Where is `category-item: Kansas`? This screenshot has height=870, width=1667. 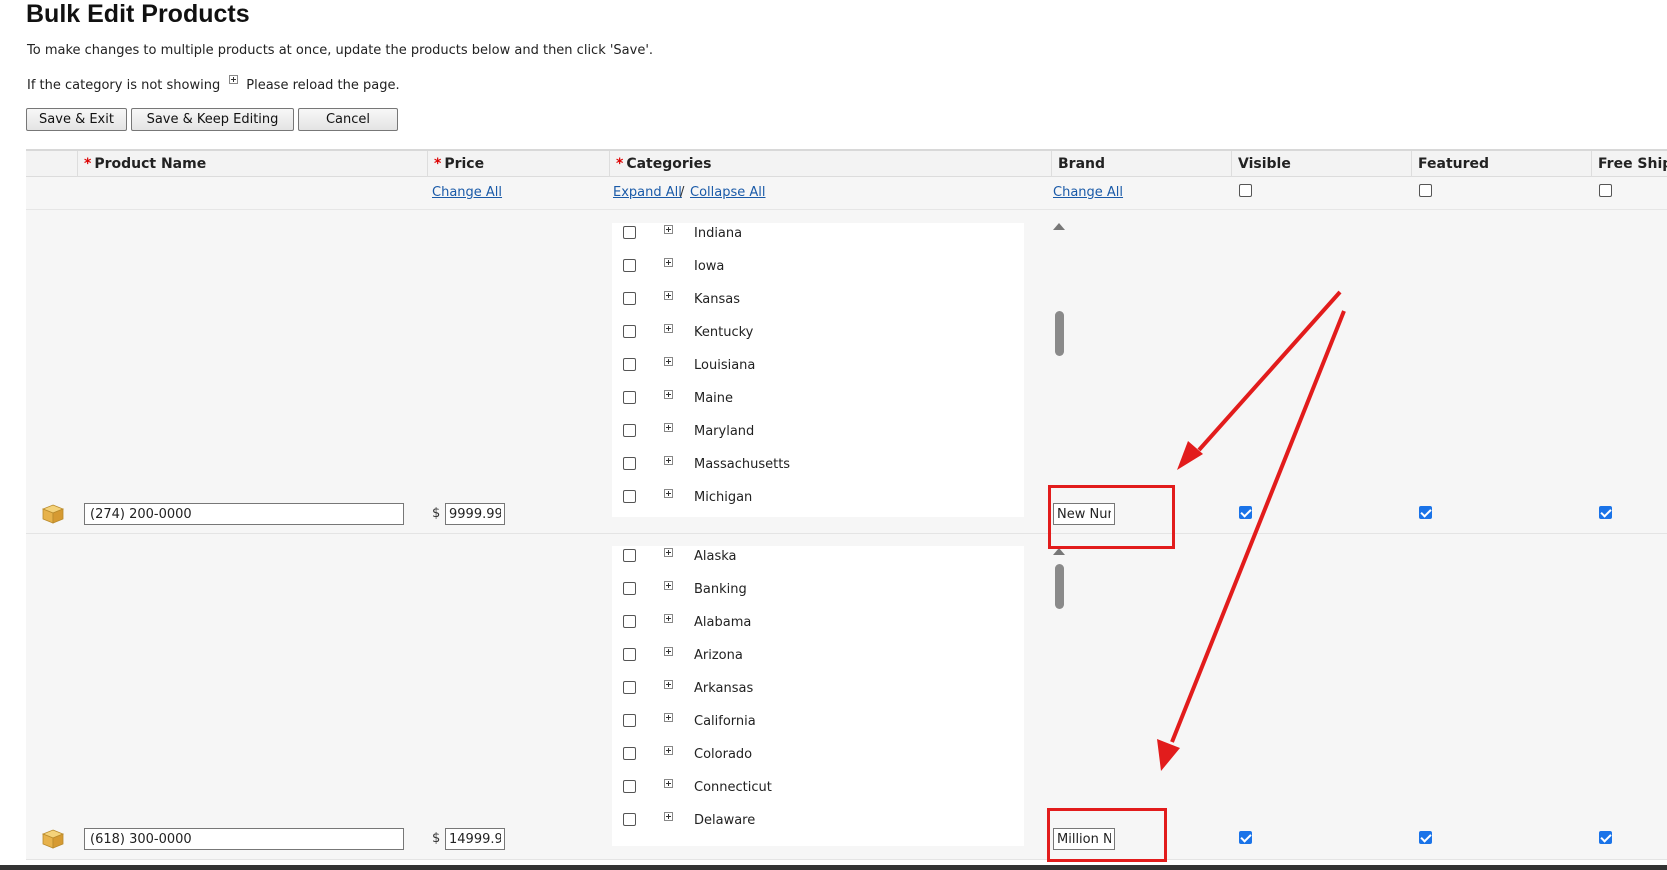
category-item: Kansas is located at coordinates (818, 299).